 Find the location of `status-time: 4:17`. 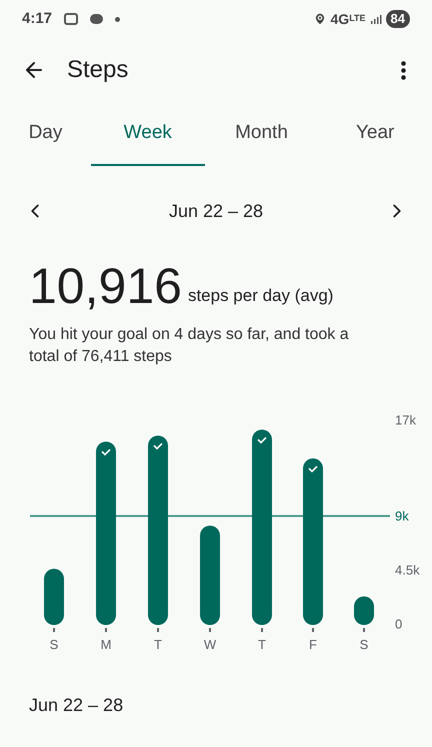

status-time: 4:17 is located at coordinates (37, 18).